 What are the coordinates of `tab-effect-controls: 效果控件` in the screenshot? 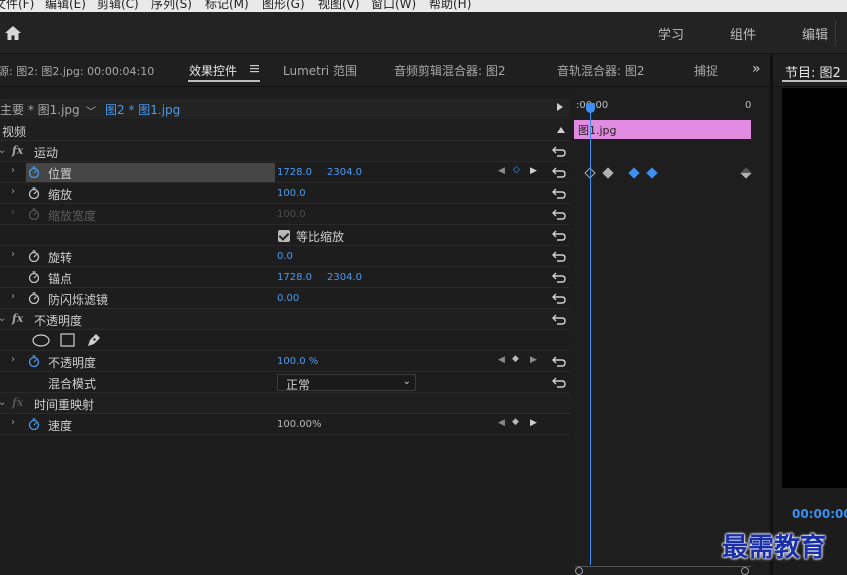 It's located at (213, 70).